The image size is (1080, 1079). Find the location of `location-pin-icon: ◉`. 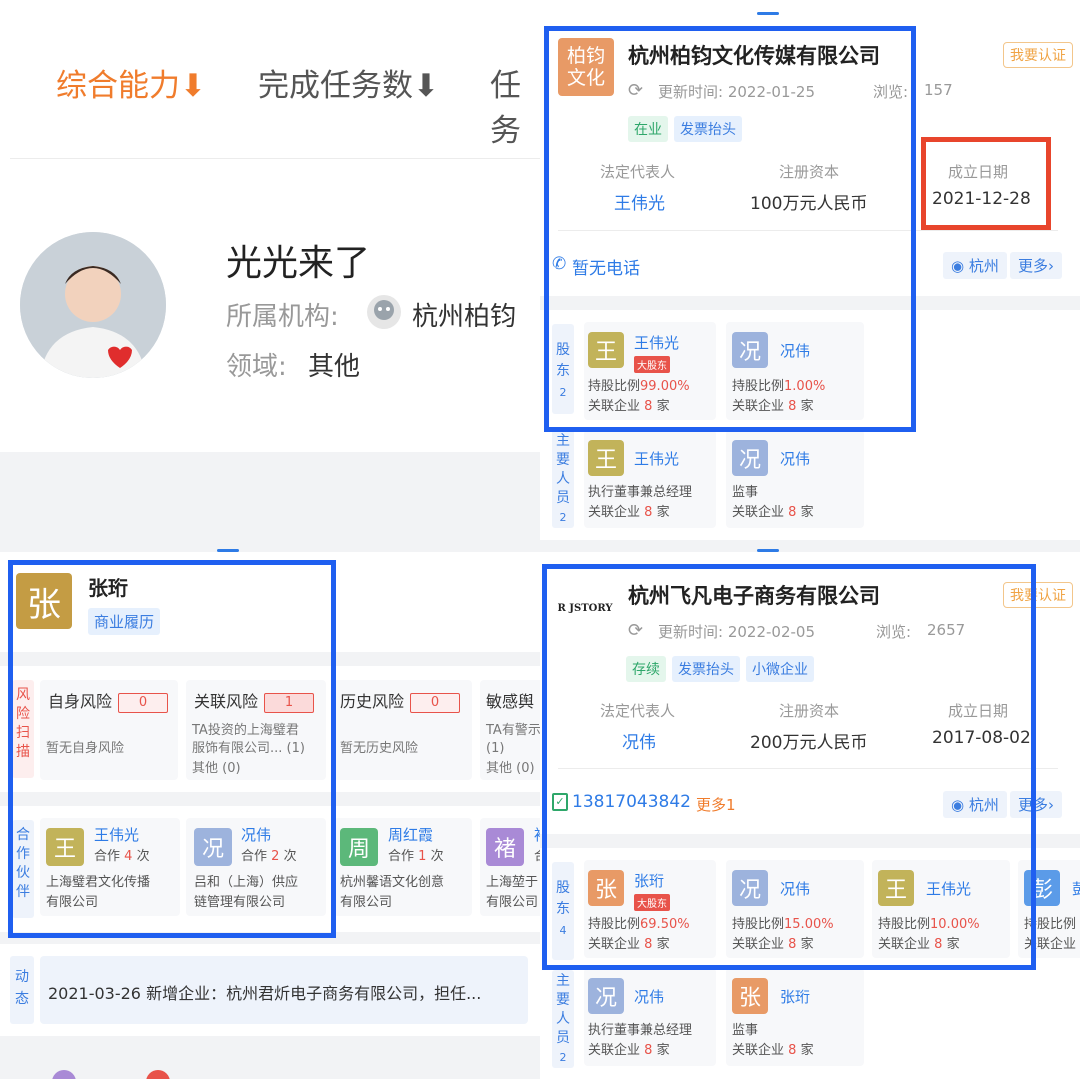

location-pin-icon: ◉ is located at coordinates (958, 266).